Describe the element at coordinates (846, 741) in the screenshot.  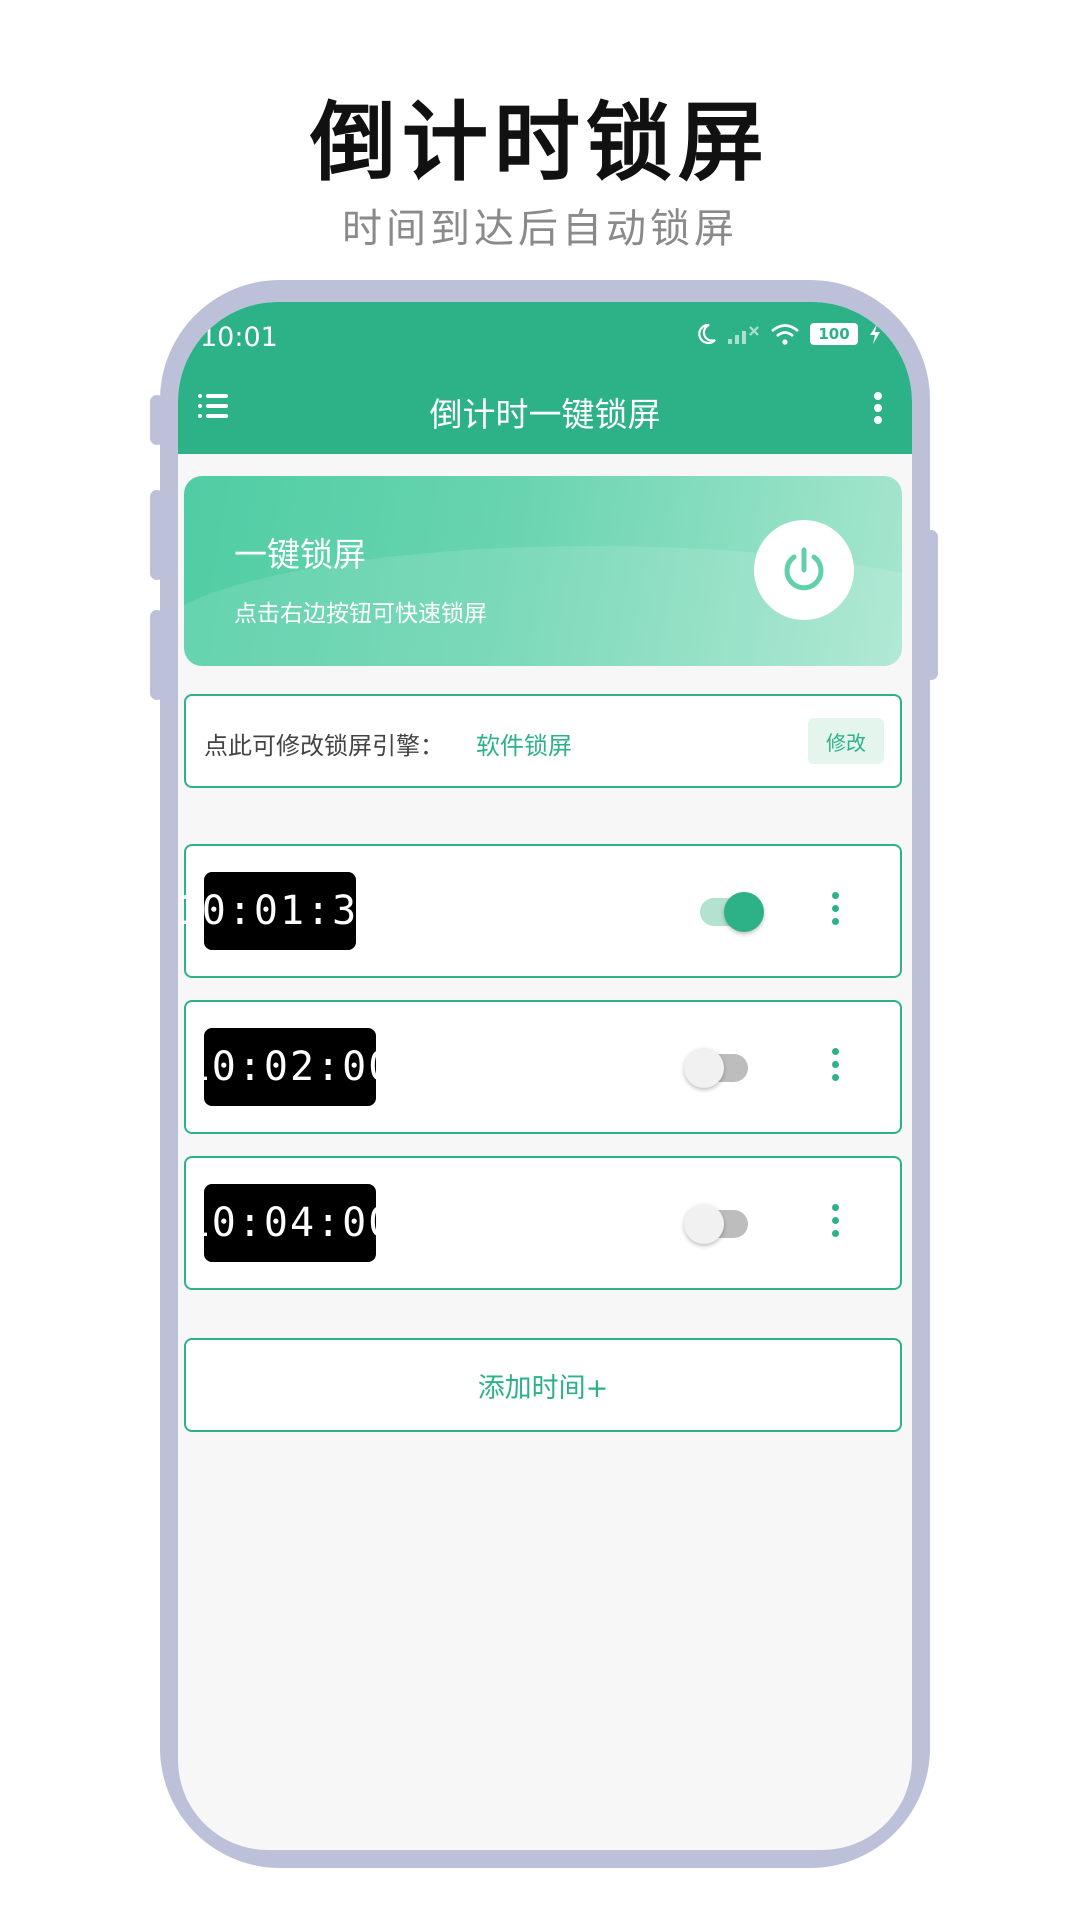
I see `modify-engine-button: 修改` at that location.